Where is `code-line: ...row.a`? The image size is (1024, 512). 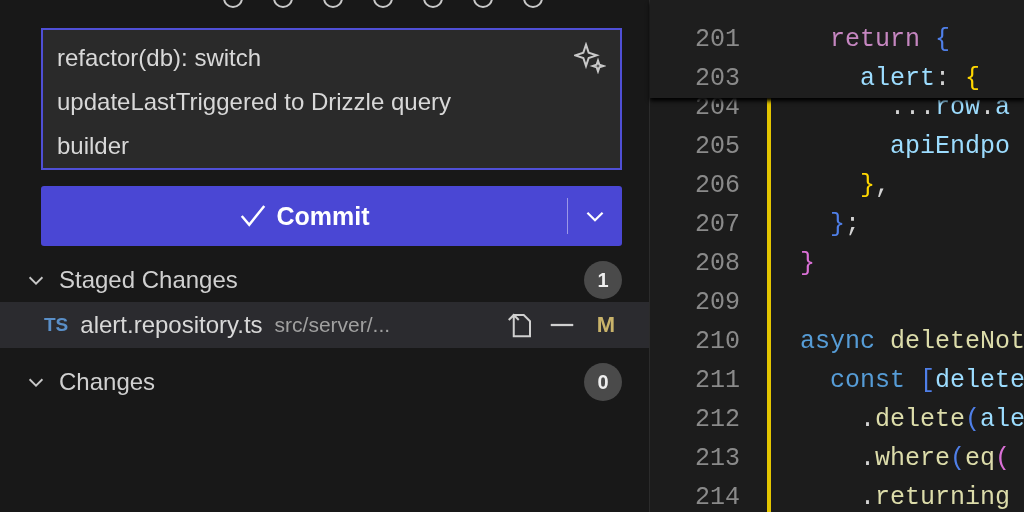 code-line: ...row.a is located at coordinates (950, 107).